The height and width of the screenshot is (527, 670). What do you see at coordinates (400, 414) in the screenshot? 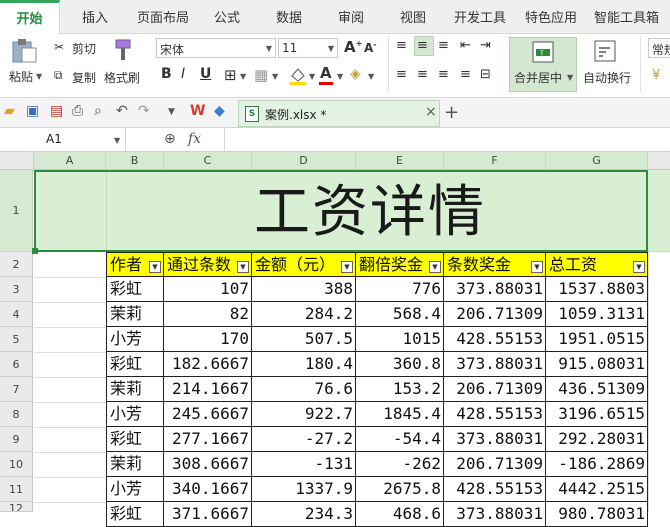
I see `cell-double-bonus: 1845.4` at bounding box center [400, 414].